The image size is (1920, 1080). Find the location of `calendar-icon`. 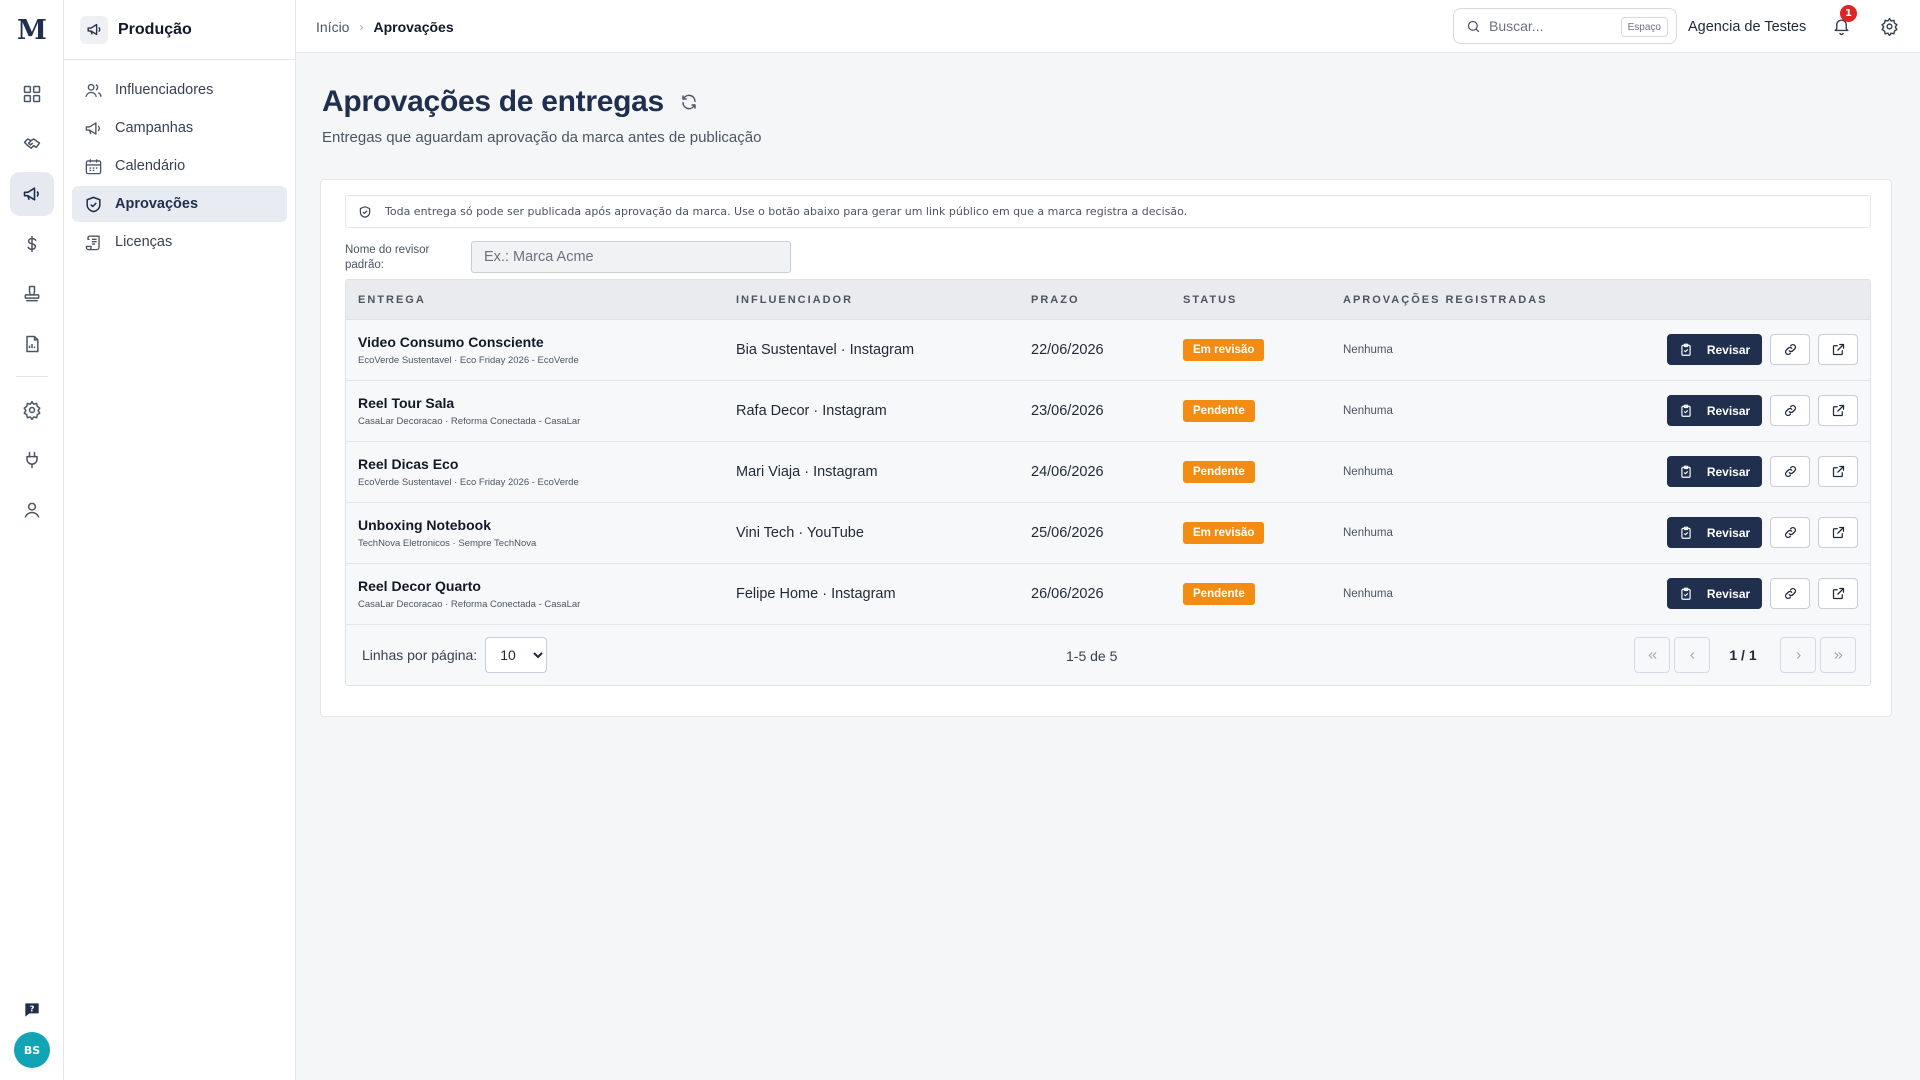

calendar-icon is located at coordinates (93, 166).